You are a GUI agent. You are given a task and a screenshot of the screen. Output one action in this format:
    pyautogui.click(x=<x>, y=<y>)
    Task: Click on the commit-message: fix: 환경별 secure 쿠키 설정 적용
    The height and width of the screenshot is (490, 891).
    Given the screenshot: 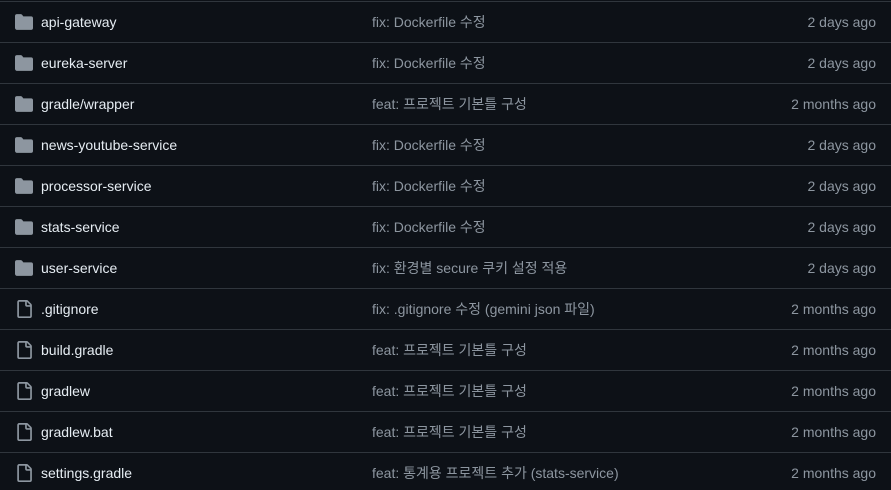 What is the action you would take?
    pyautogui.click(x=469, y=268)
    